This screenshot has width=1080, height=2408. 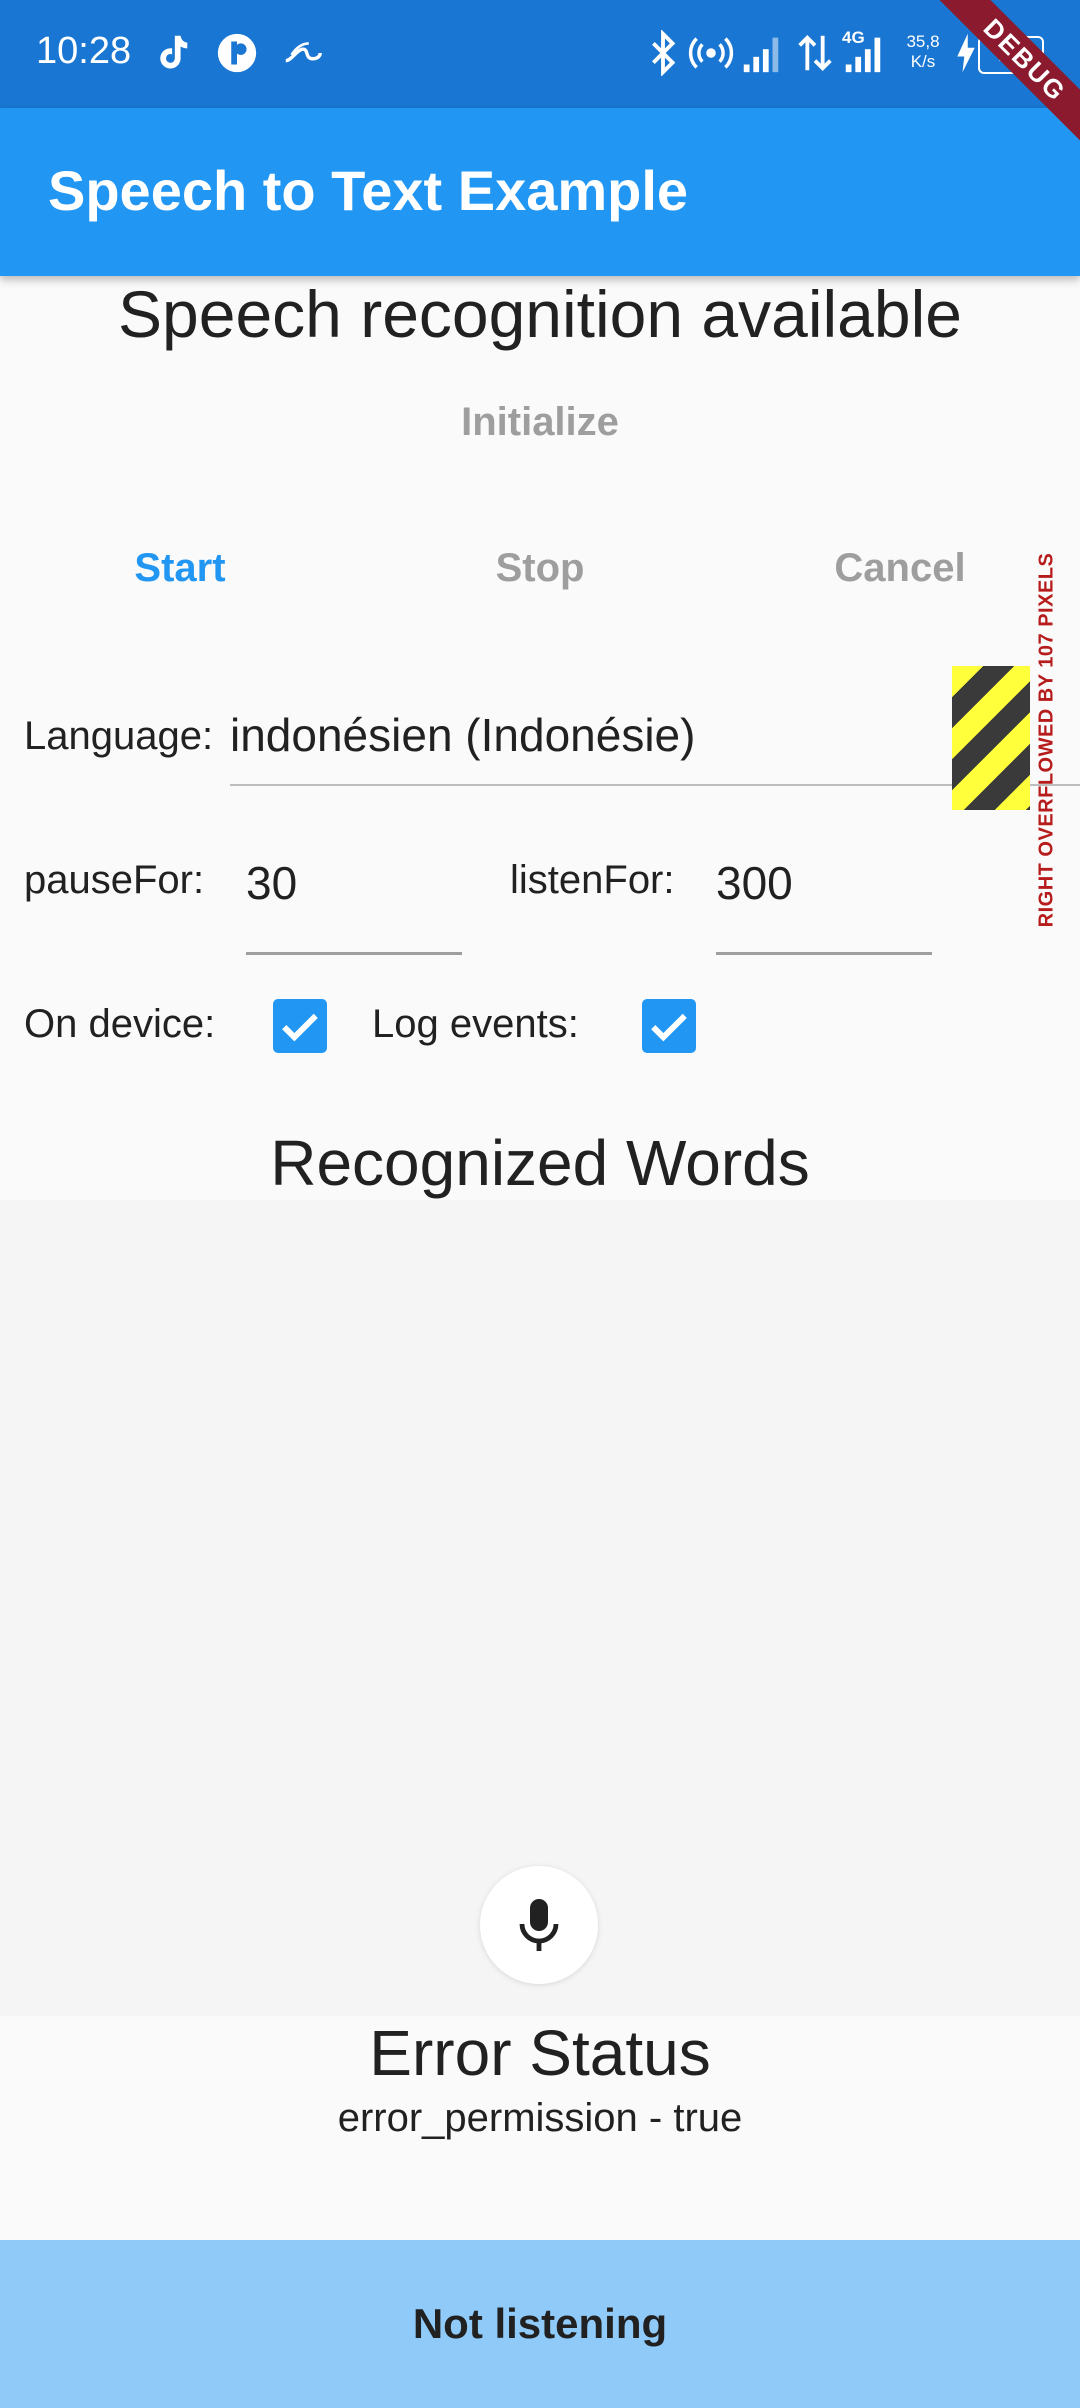 What do you see at coordinates (174, 52) in the screenshot?
I see `tiktok-icon` at bounding box center [174, 52].